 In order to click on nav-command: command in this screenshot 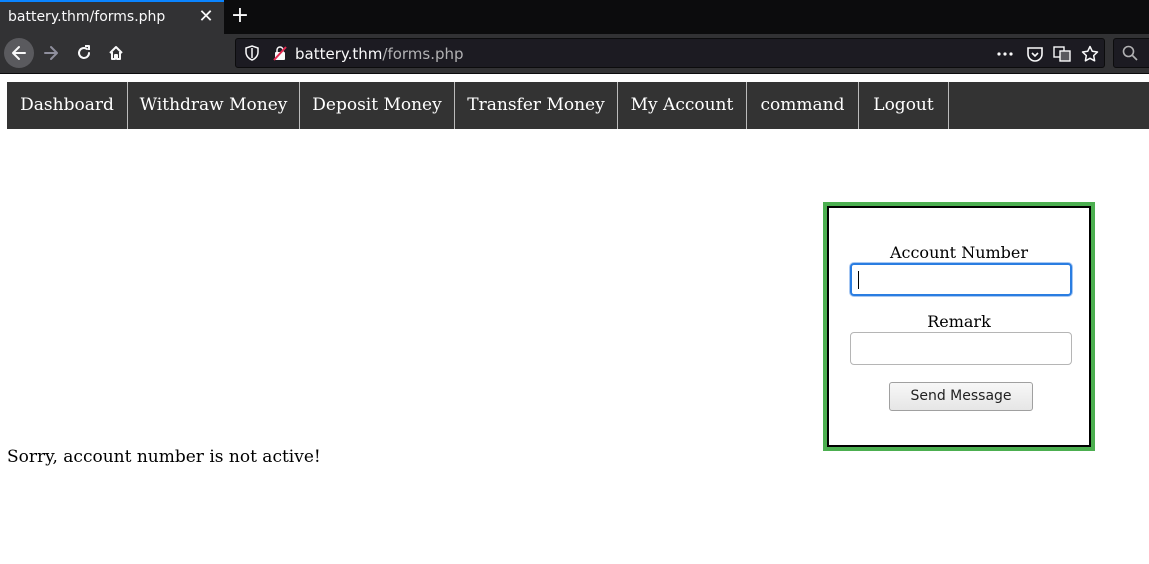, I will do `click(803, 105)`.